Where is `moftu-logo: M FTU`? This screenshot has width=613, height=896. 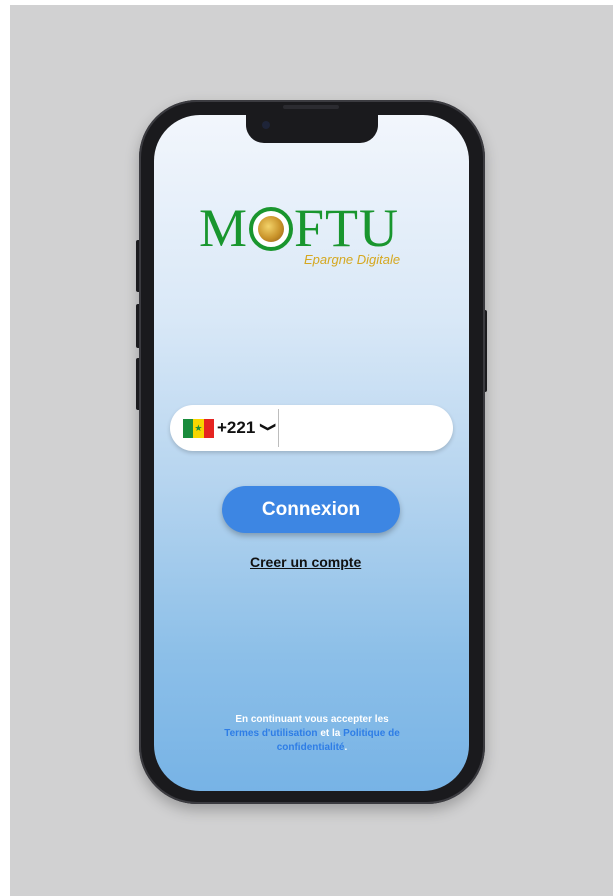 moftu-logo: M FTU is located at coordinates (314, 228).